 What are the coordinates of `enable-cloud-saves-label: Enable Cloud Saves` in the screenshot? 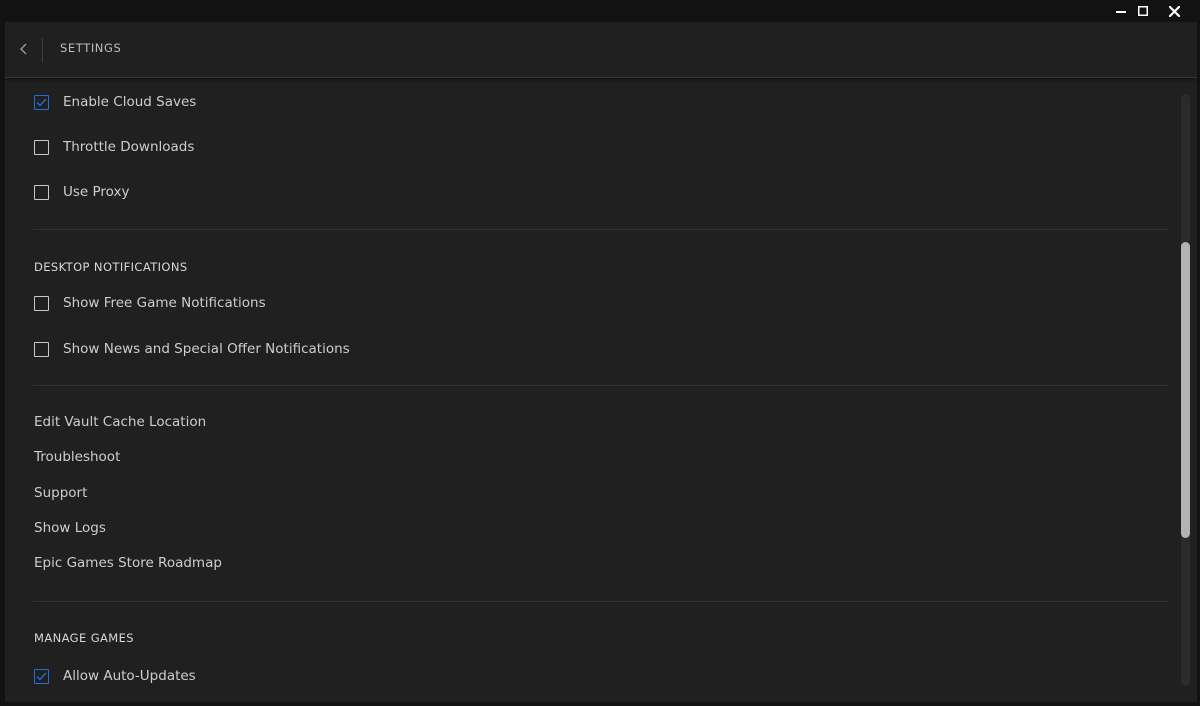 It's located at (130, 102).